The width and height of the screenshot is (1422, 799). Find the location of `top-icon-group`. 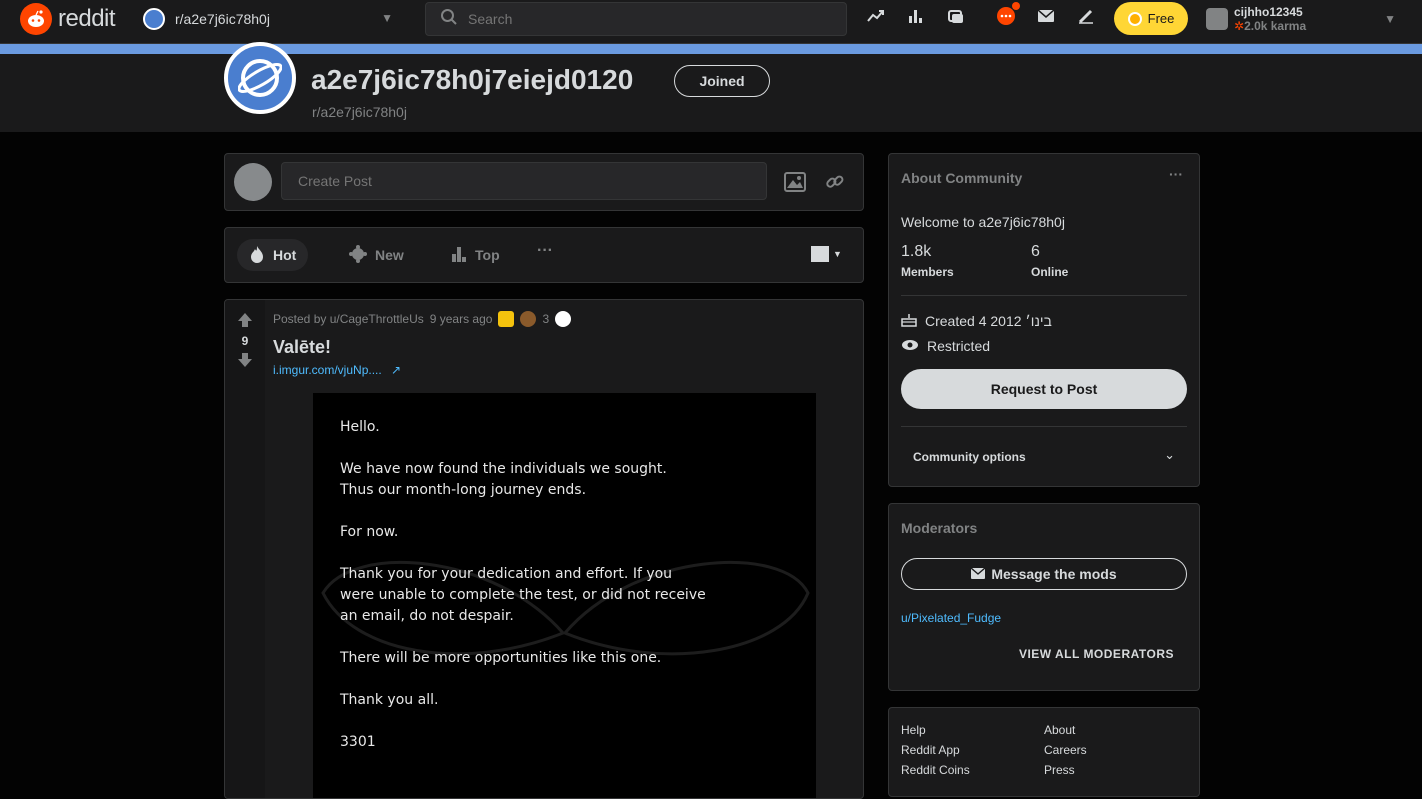

top-icon-group is located at coordinates (981, 14).